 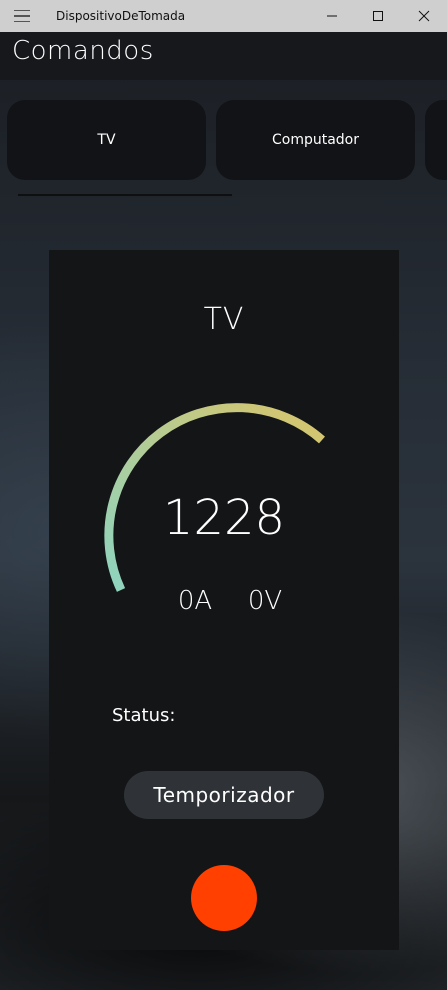 What do you see at coordinates (436, 140) in the screenshot?
I see `tab-next` at bounding box center [436, 140].